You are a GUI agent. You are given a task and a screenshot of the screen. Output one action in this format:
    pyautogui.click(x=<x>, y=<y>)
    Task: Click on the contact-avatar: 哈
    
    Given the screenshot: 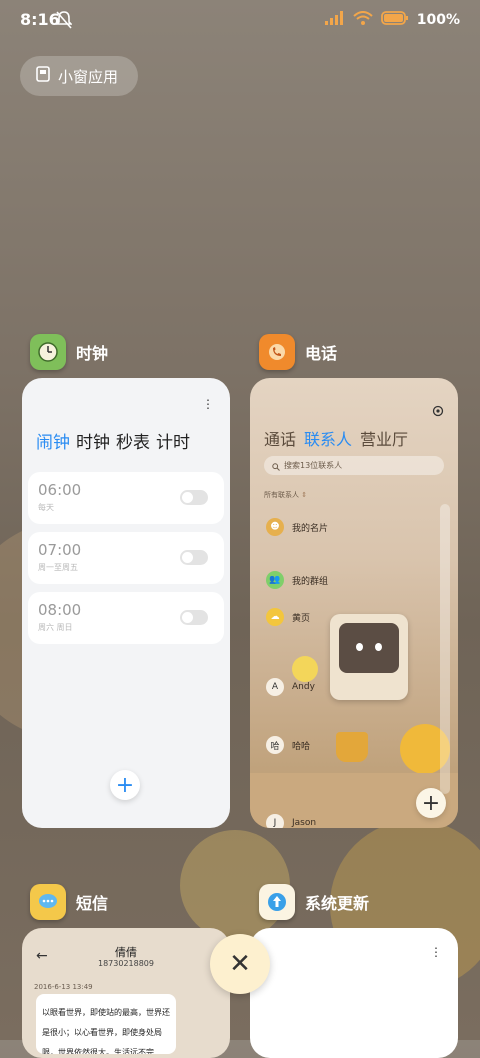 What is the action you would take?
    pyautogui.click(x=275, y=745)
    